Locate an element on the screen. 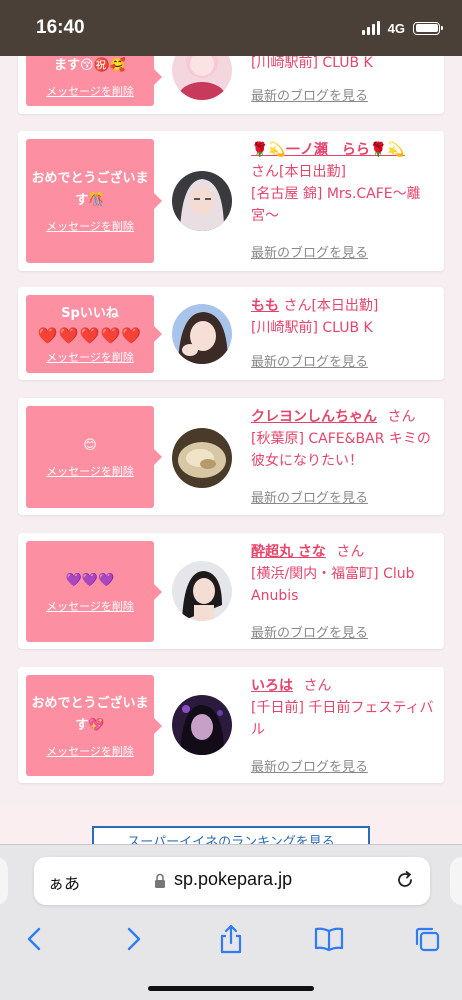  network-type: 4G is located at coordinates (396, 28).